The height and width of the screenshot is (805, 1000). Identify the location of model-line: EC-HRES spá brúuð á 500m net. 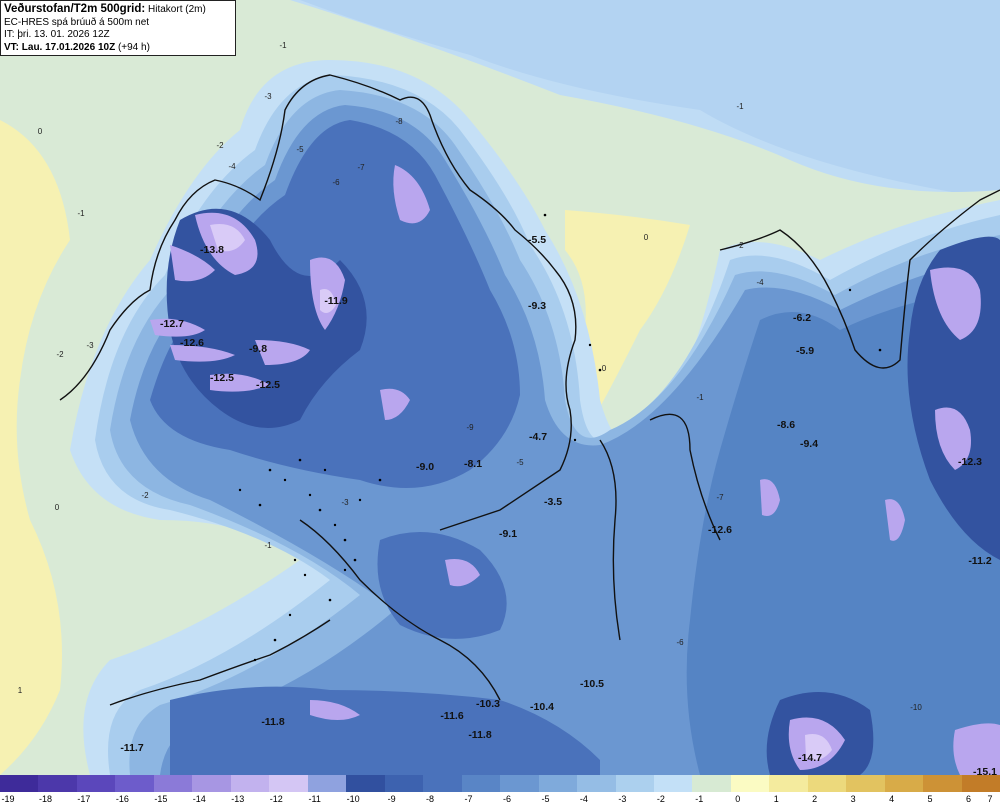
(77, 22).